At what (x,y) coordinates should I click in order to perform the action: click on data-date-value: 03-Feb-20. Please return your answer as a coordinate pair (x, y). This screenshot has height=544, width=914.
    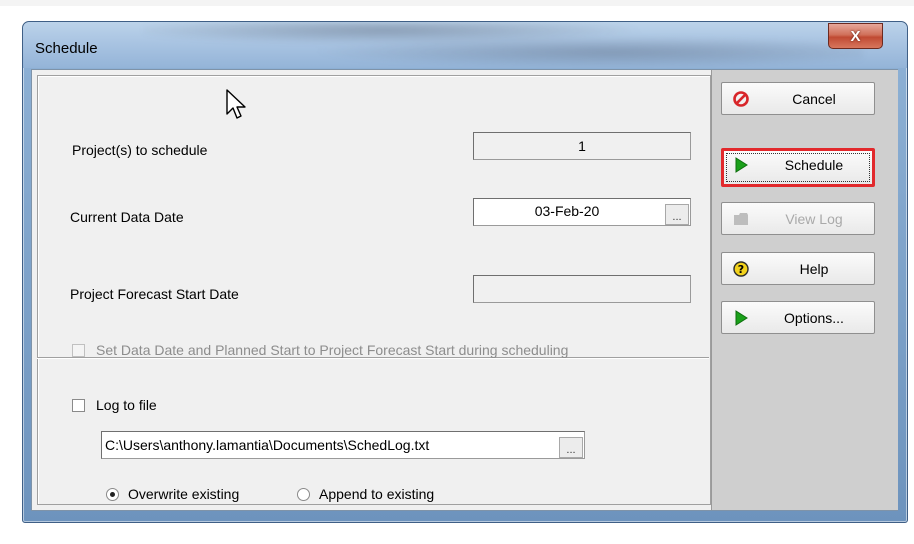
    Looking at the image, I should click on (567, 211).